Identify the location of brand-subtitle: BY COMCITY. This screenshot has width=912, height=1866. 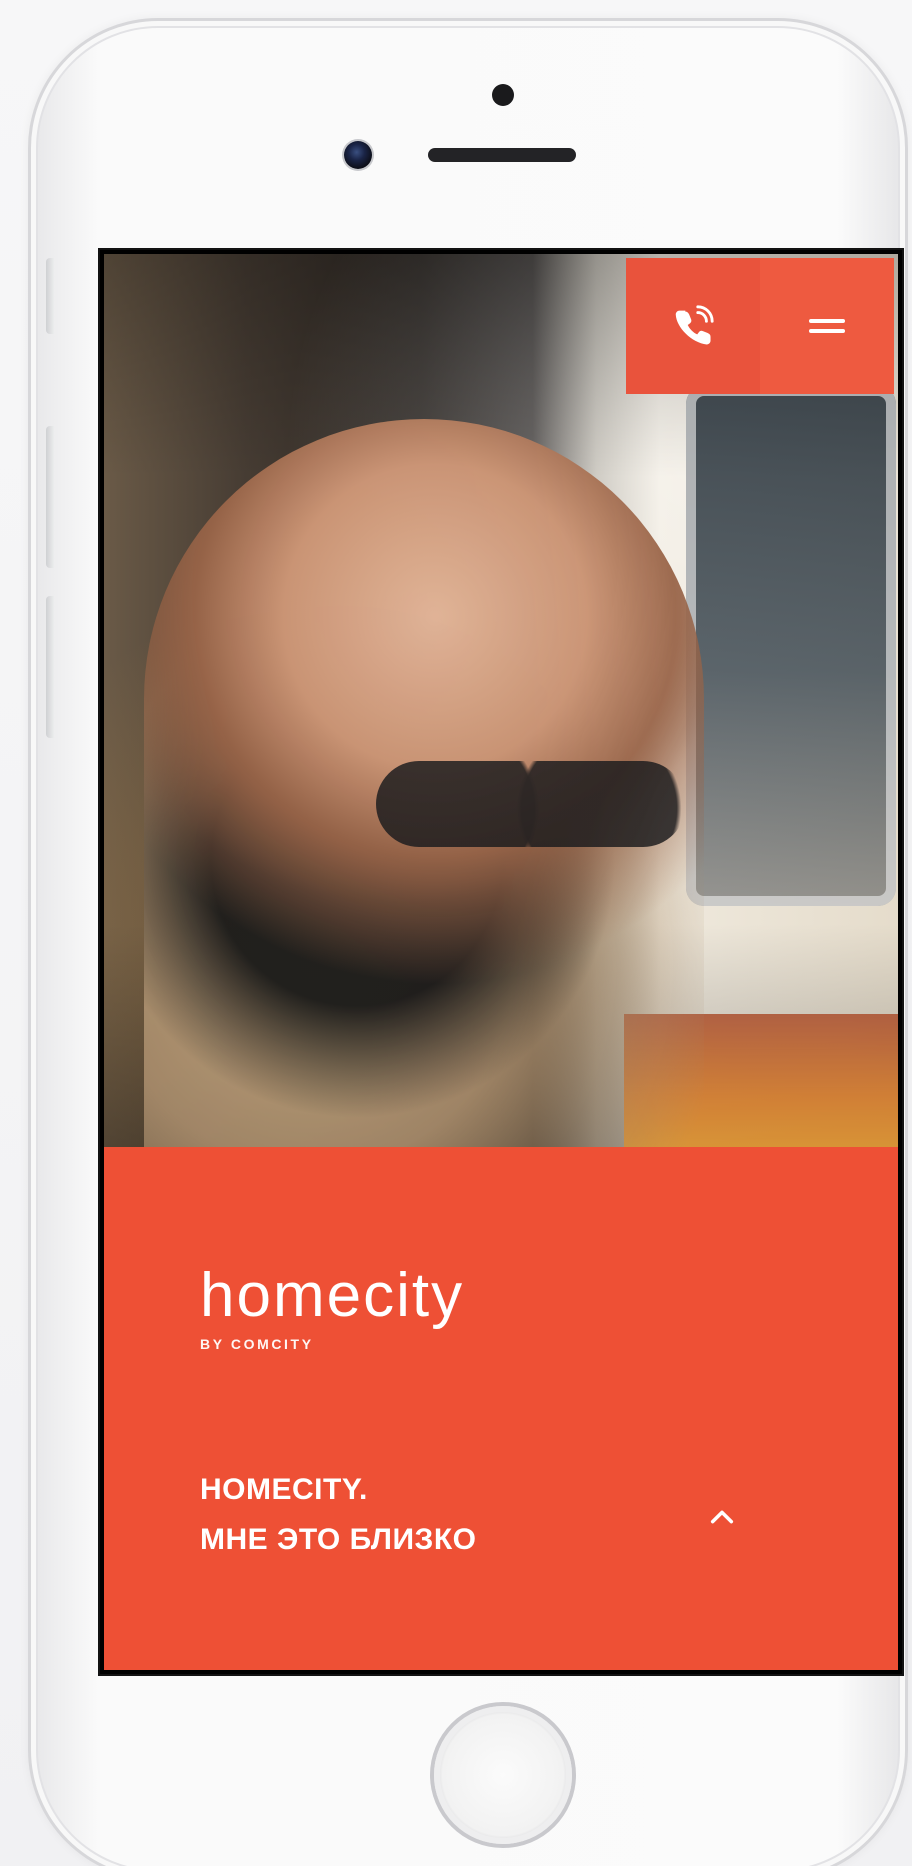
(257, 1344).